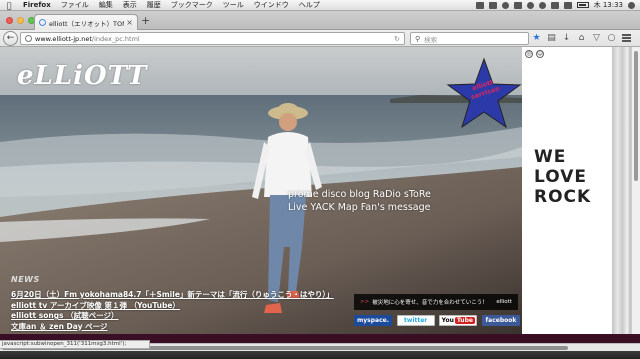 Image resolution: width=640 pixels, height=359 pixels. Describe the element at coordinates (28, 38) in the screenshot. I see `globe-icon` at that location.